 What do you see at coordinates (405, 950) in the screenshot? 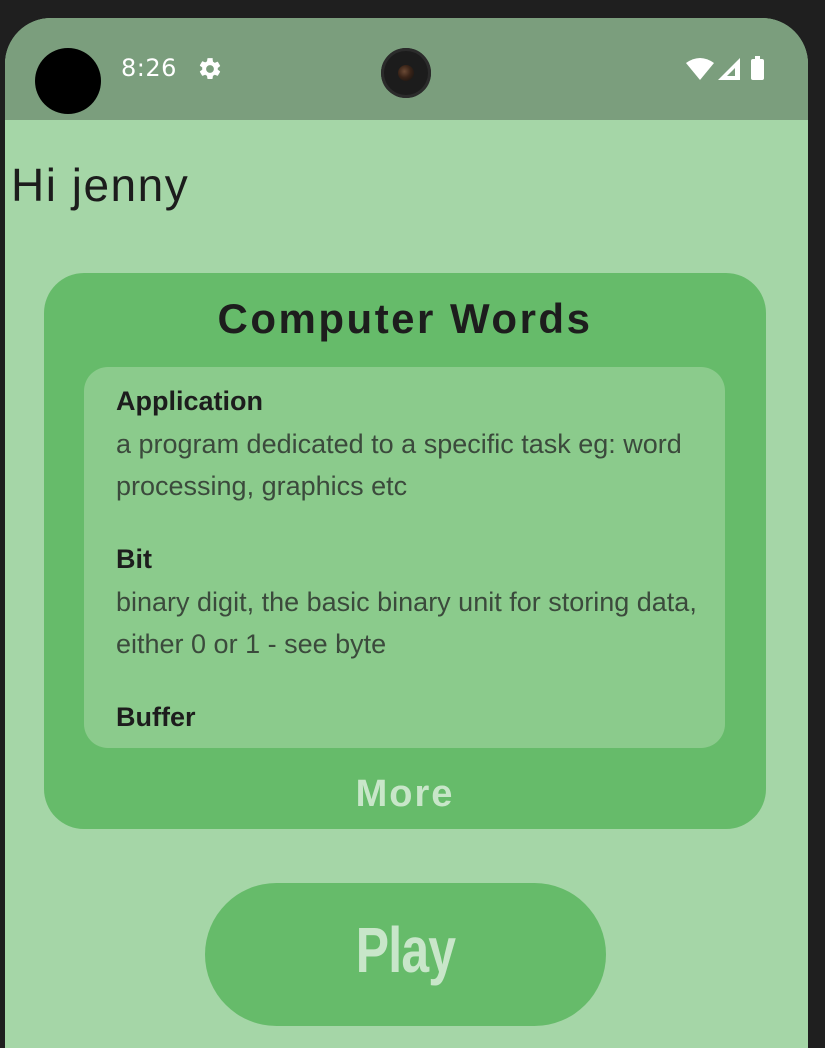
I see `play-button-label: Play` at bounding box center [405, 950].